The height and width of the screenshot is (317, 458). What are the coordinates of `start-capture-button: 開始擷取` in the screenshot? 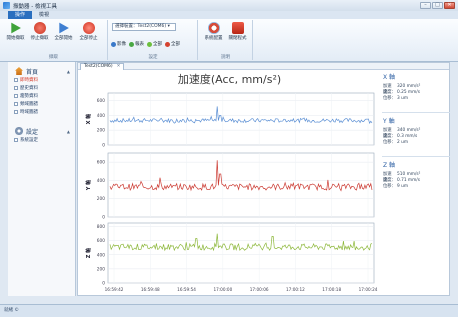 It's located at (15, 31).